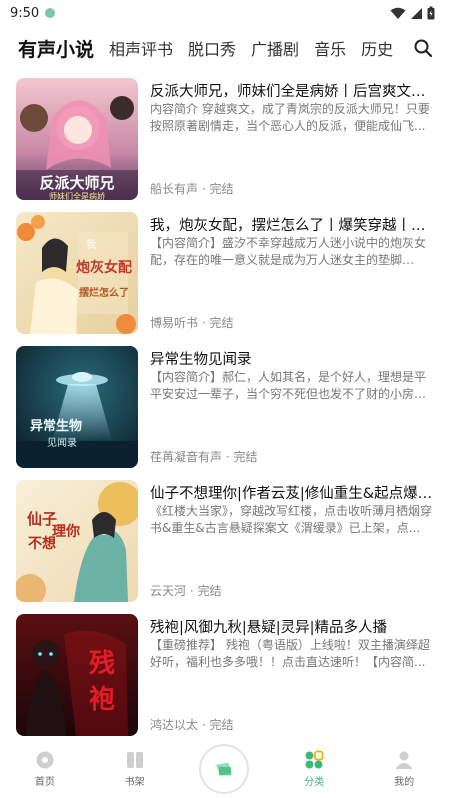 This screenshot has width=449, height=798. Describe the element at coordinates (404, 782) in the screenshot. I see `nav-profile-label: 我的` at that location.